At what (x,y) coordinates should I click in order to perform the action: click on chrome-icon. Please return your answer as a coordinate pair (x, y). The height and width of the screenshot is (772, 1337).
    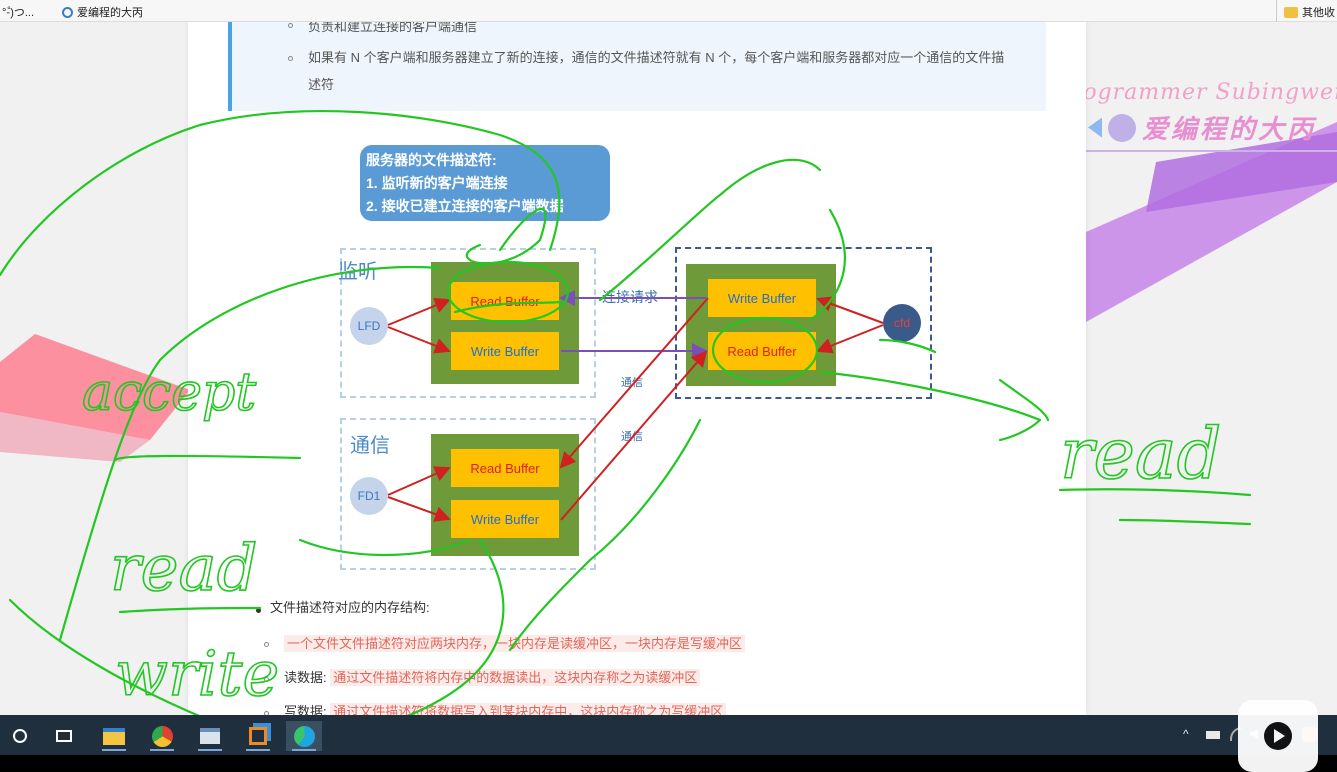
    Looking at the image, I should click on (162, 736).